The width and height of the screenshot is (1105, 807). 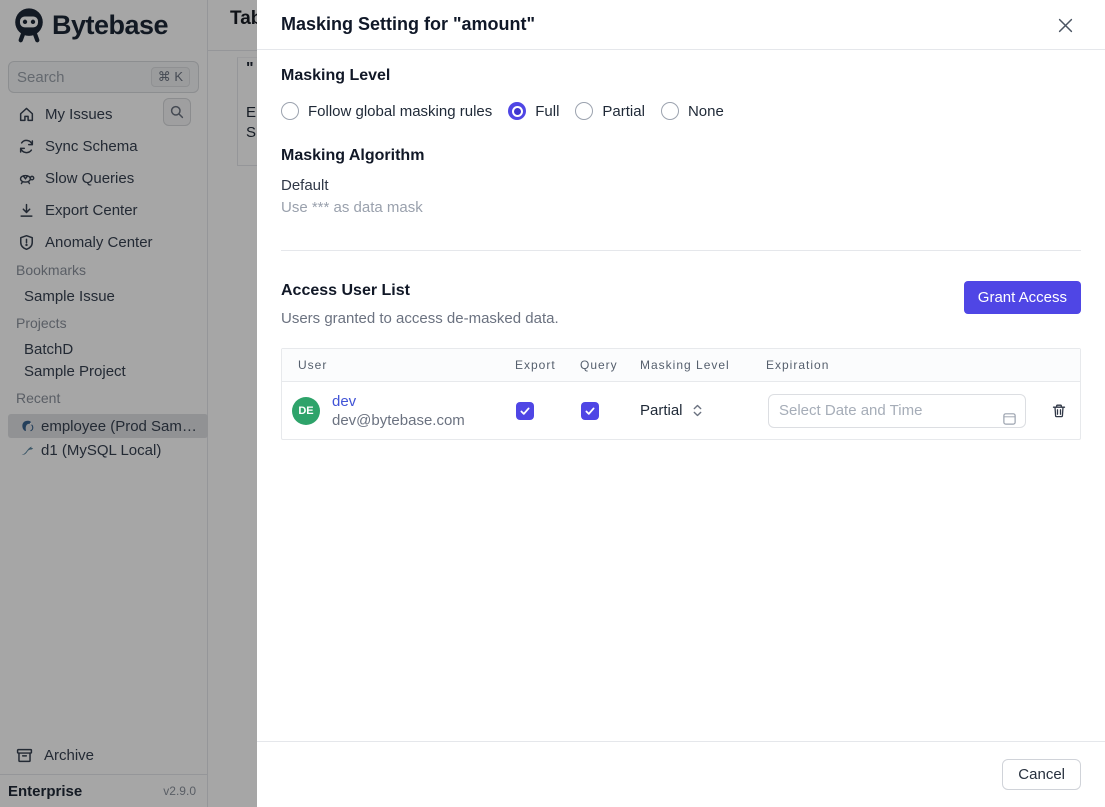 I want to click on section-divider, so click(x=681, y=250).